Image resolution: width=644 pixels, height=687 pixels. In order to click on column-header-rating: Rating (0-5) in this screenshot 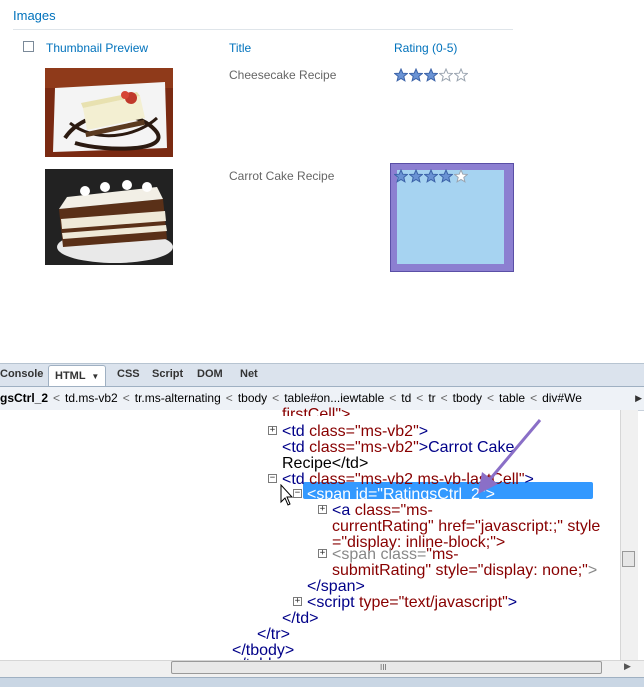, I will do `click(425, 48)`.